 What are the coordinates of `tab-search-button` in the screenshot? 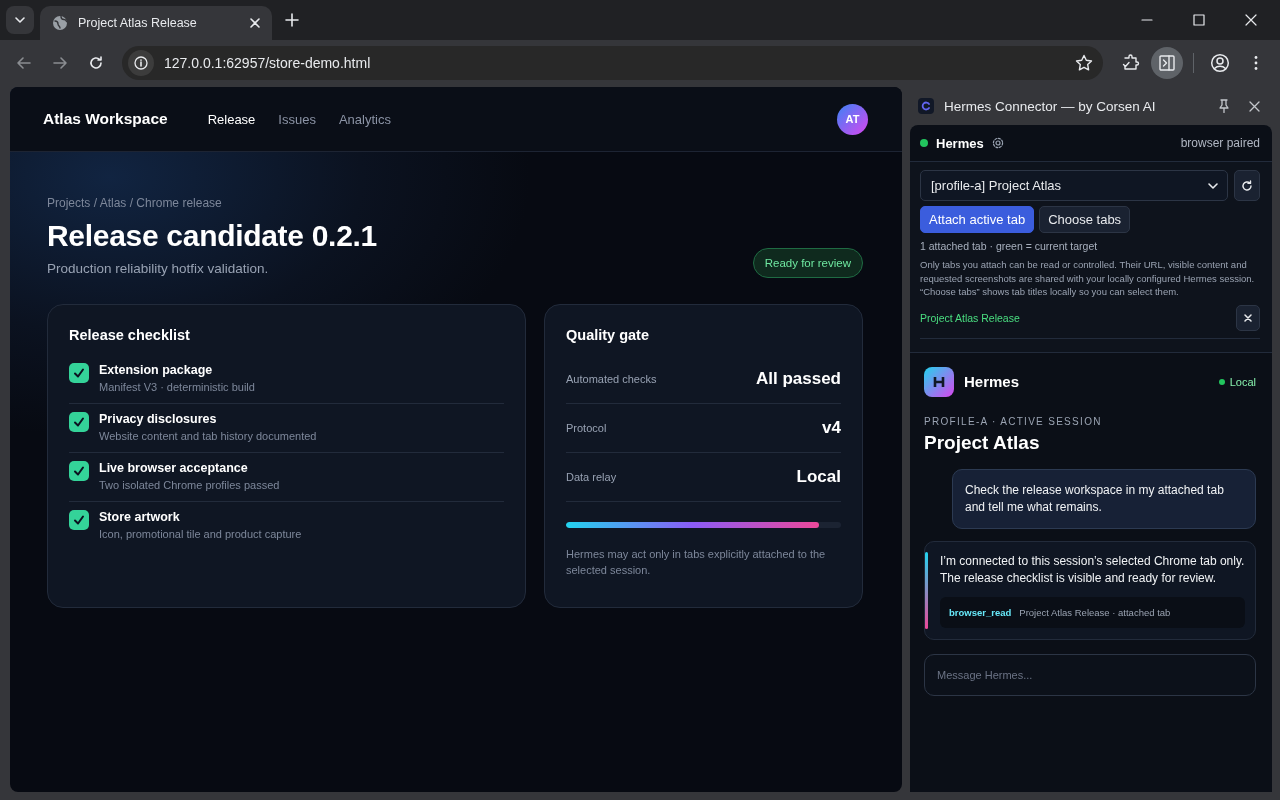 It's located at (20, 20).